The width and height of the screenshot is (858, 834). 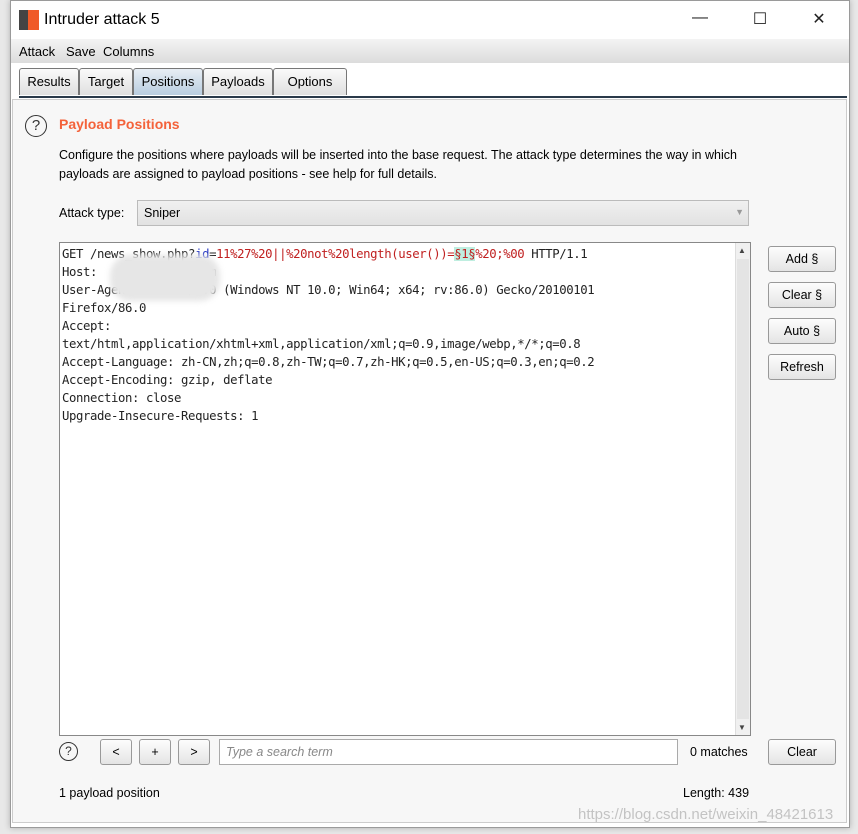 What do you see at coordinates (106, 81) in the screenshot?
I see `tab-target: Target` at bounding box center [106, 81].